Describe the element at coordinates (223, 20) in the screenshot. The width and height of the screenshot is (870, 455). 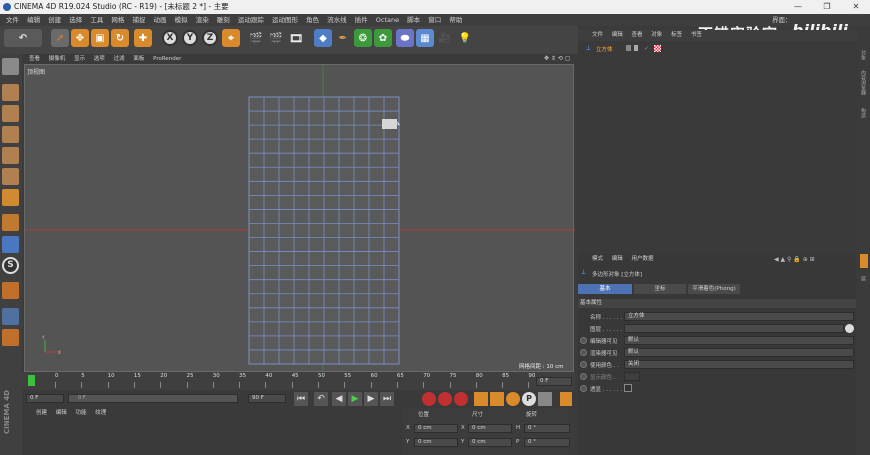
I see `menu-sculpt: 雕刻` at that location.